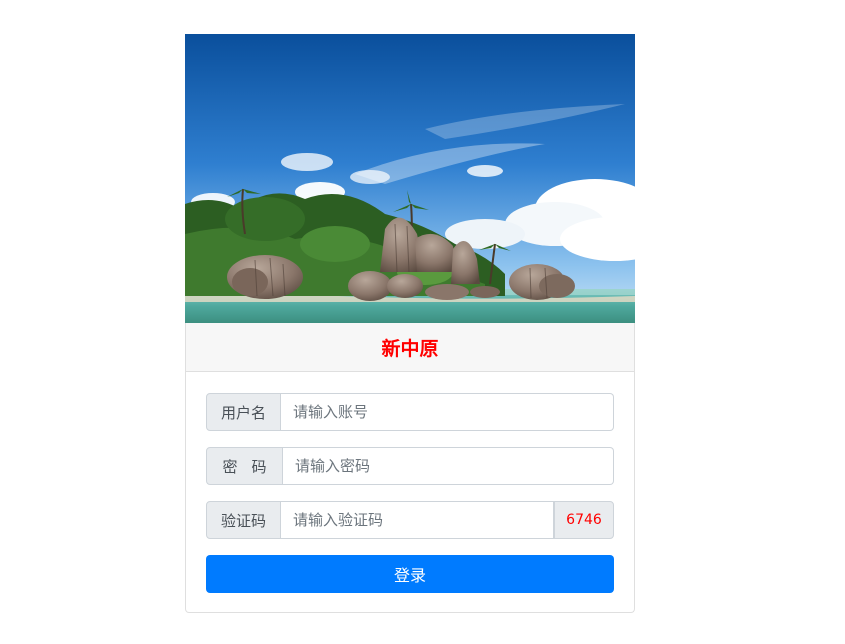 Image resolution: width=845 pixels, height=644 pixels. What do you see at coordinates (584, 520) in the screenshot?
I see `captcha-code: 6746` at bounding box center [584, 520].